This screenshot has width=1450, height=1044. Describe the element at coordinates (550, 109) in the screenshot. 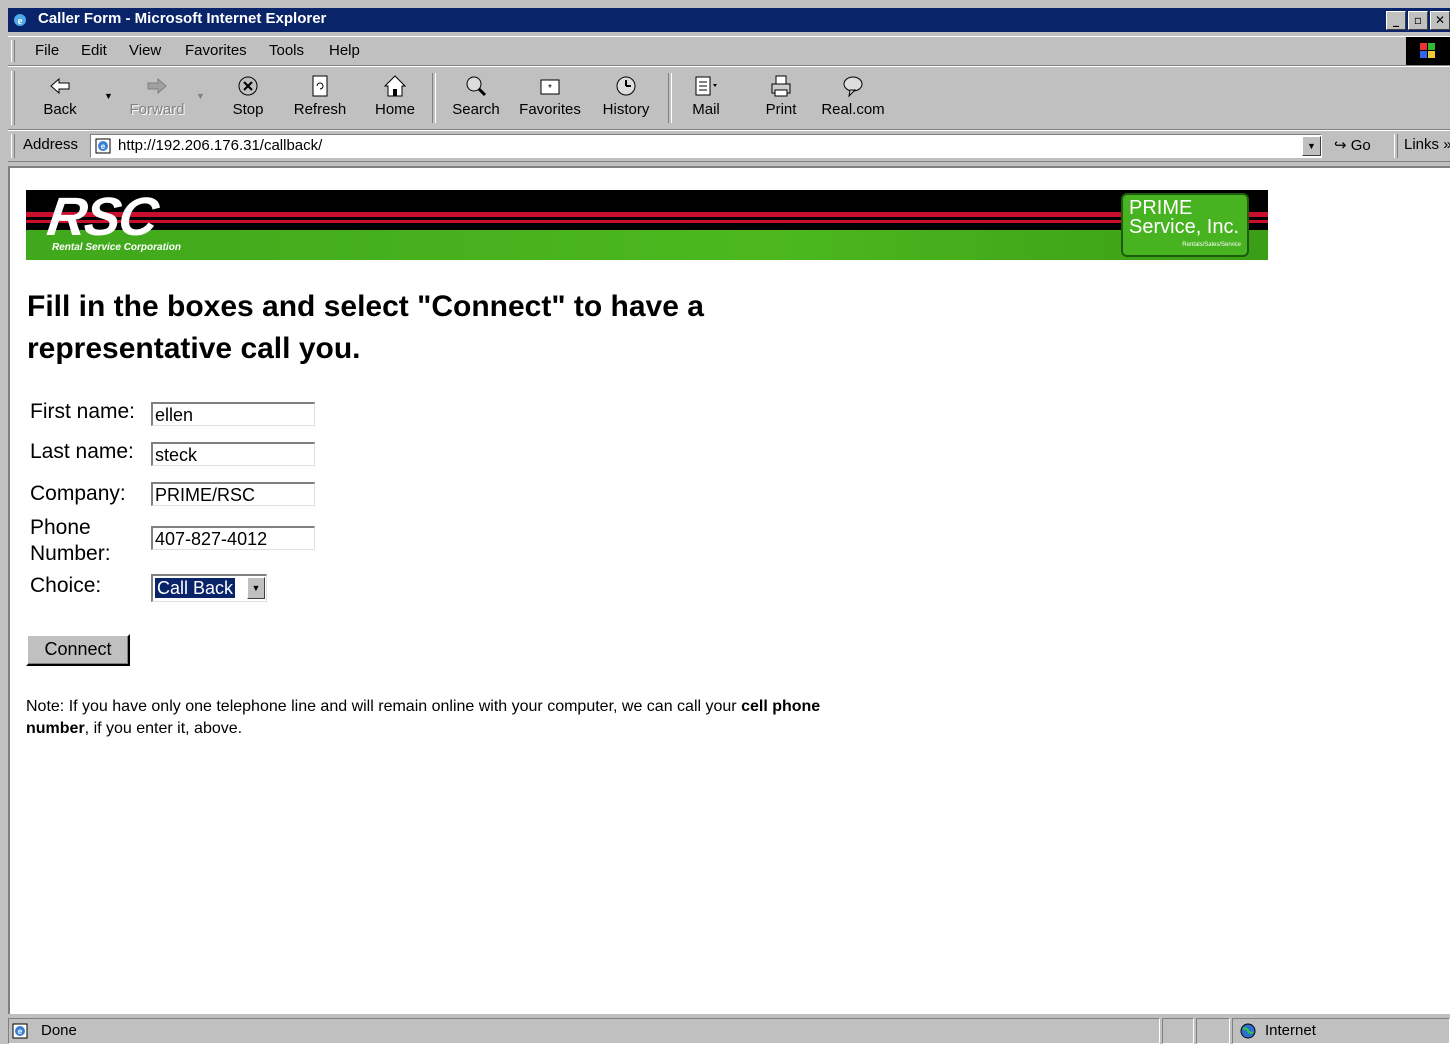

I see `favorites-label: Favorites` at that location.